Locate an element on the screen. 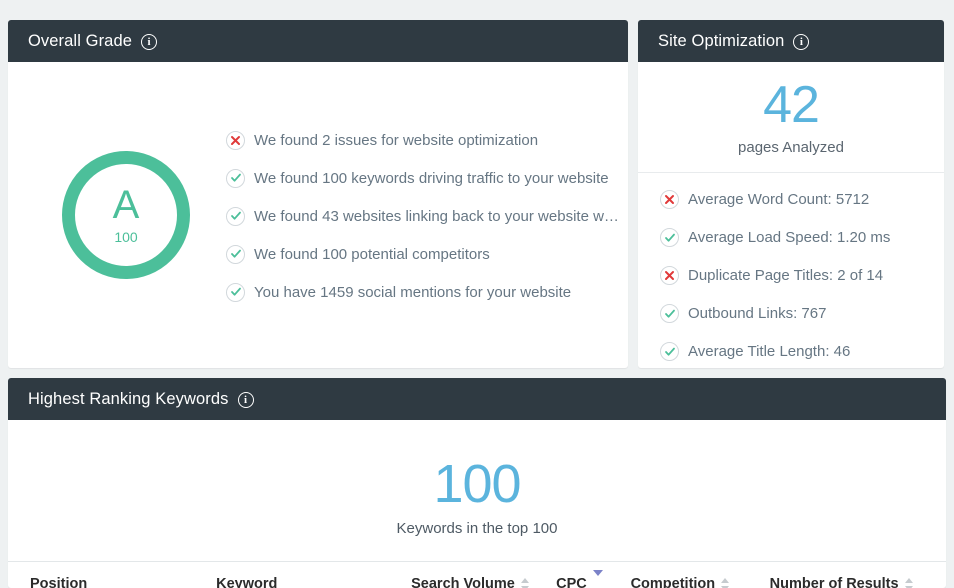 The width and height of the screenshot is (954, 588). sort-descending-icon is located at coordinates (597, 579).